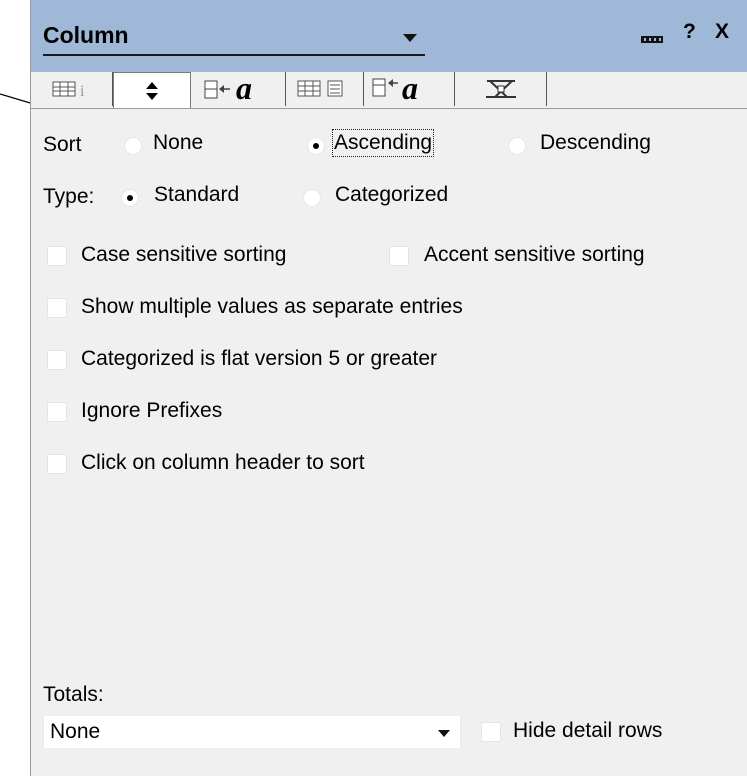  What do you see at coordinates (588, 730) in the screenshot?
I see `hide-detail-label: Hide detail rows` at bounding box center [588, 730].